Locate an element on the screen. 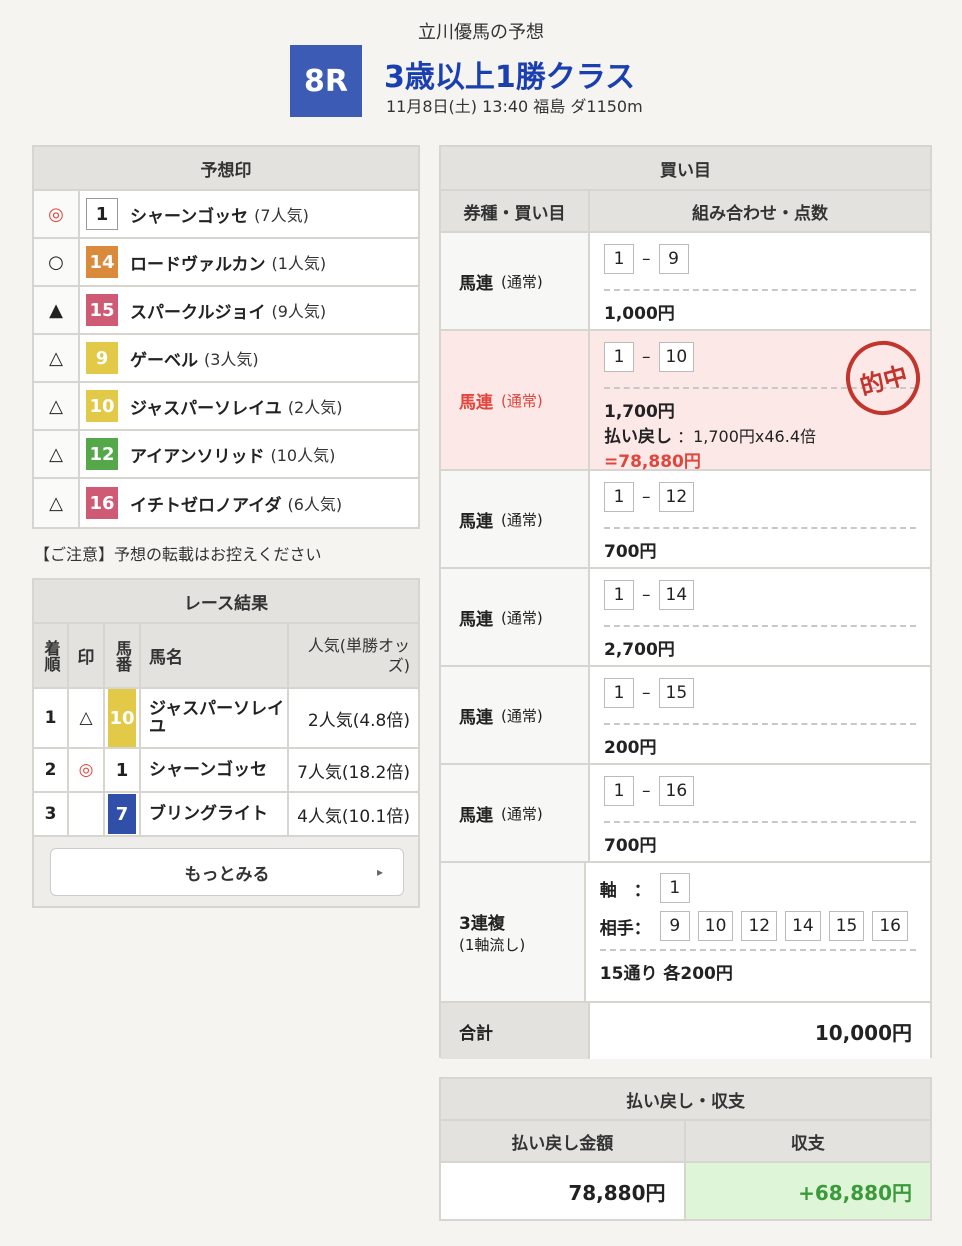 This screenshot has height=1246, width=962. prediction-mark: ○ is located at coordinates (57, 262).